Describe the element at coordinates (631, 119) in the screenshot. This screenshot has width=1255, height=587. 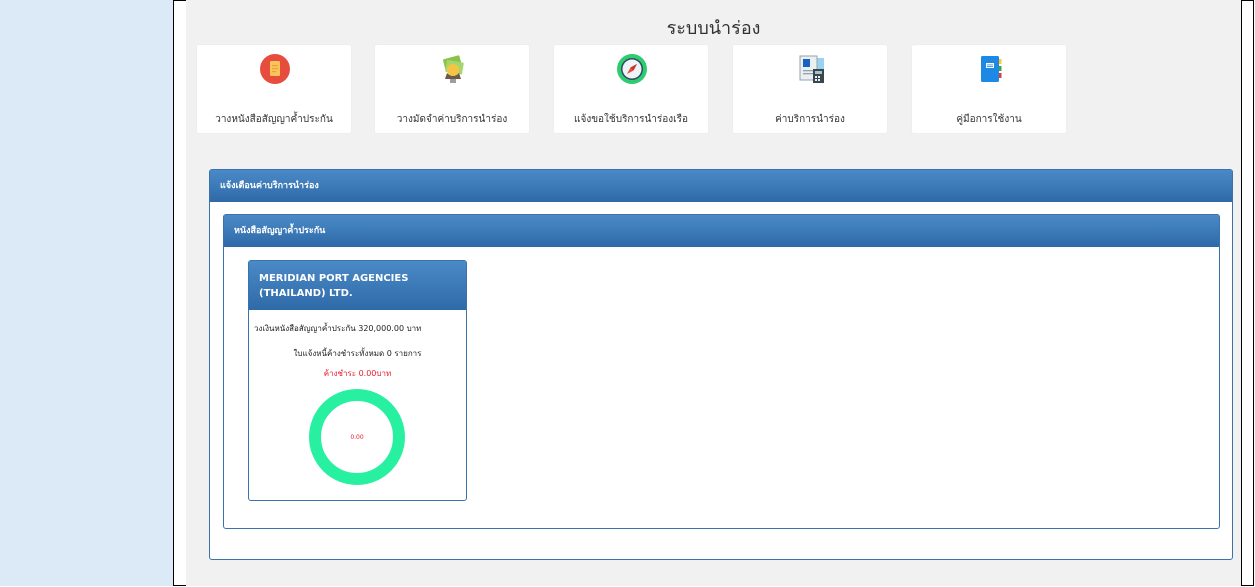
I see `menu-label: แจ้งขอใช้บริการนำร่องเรือ` at that location.